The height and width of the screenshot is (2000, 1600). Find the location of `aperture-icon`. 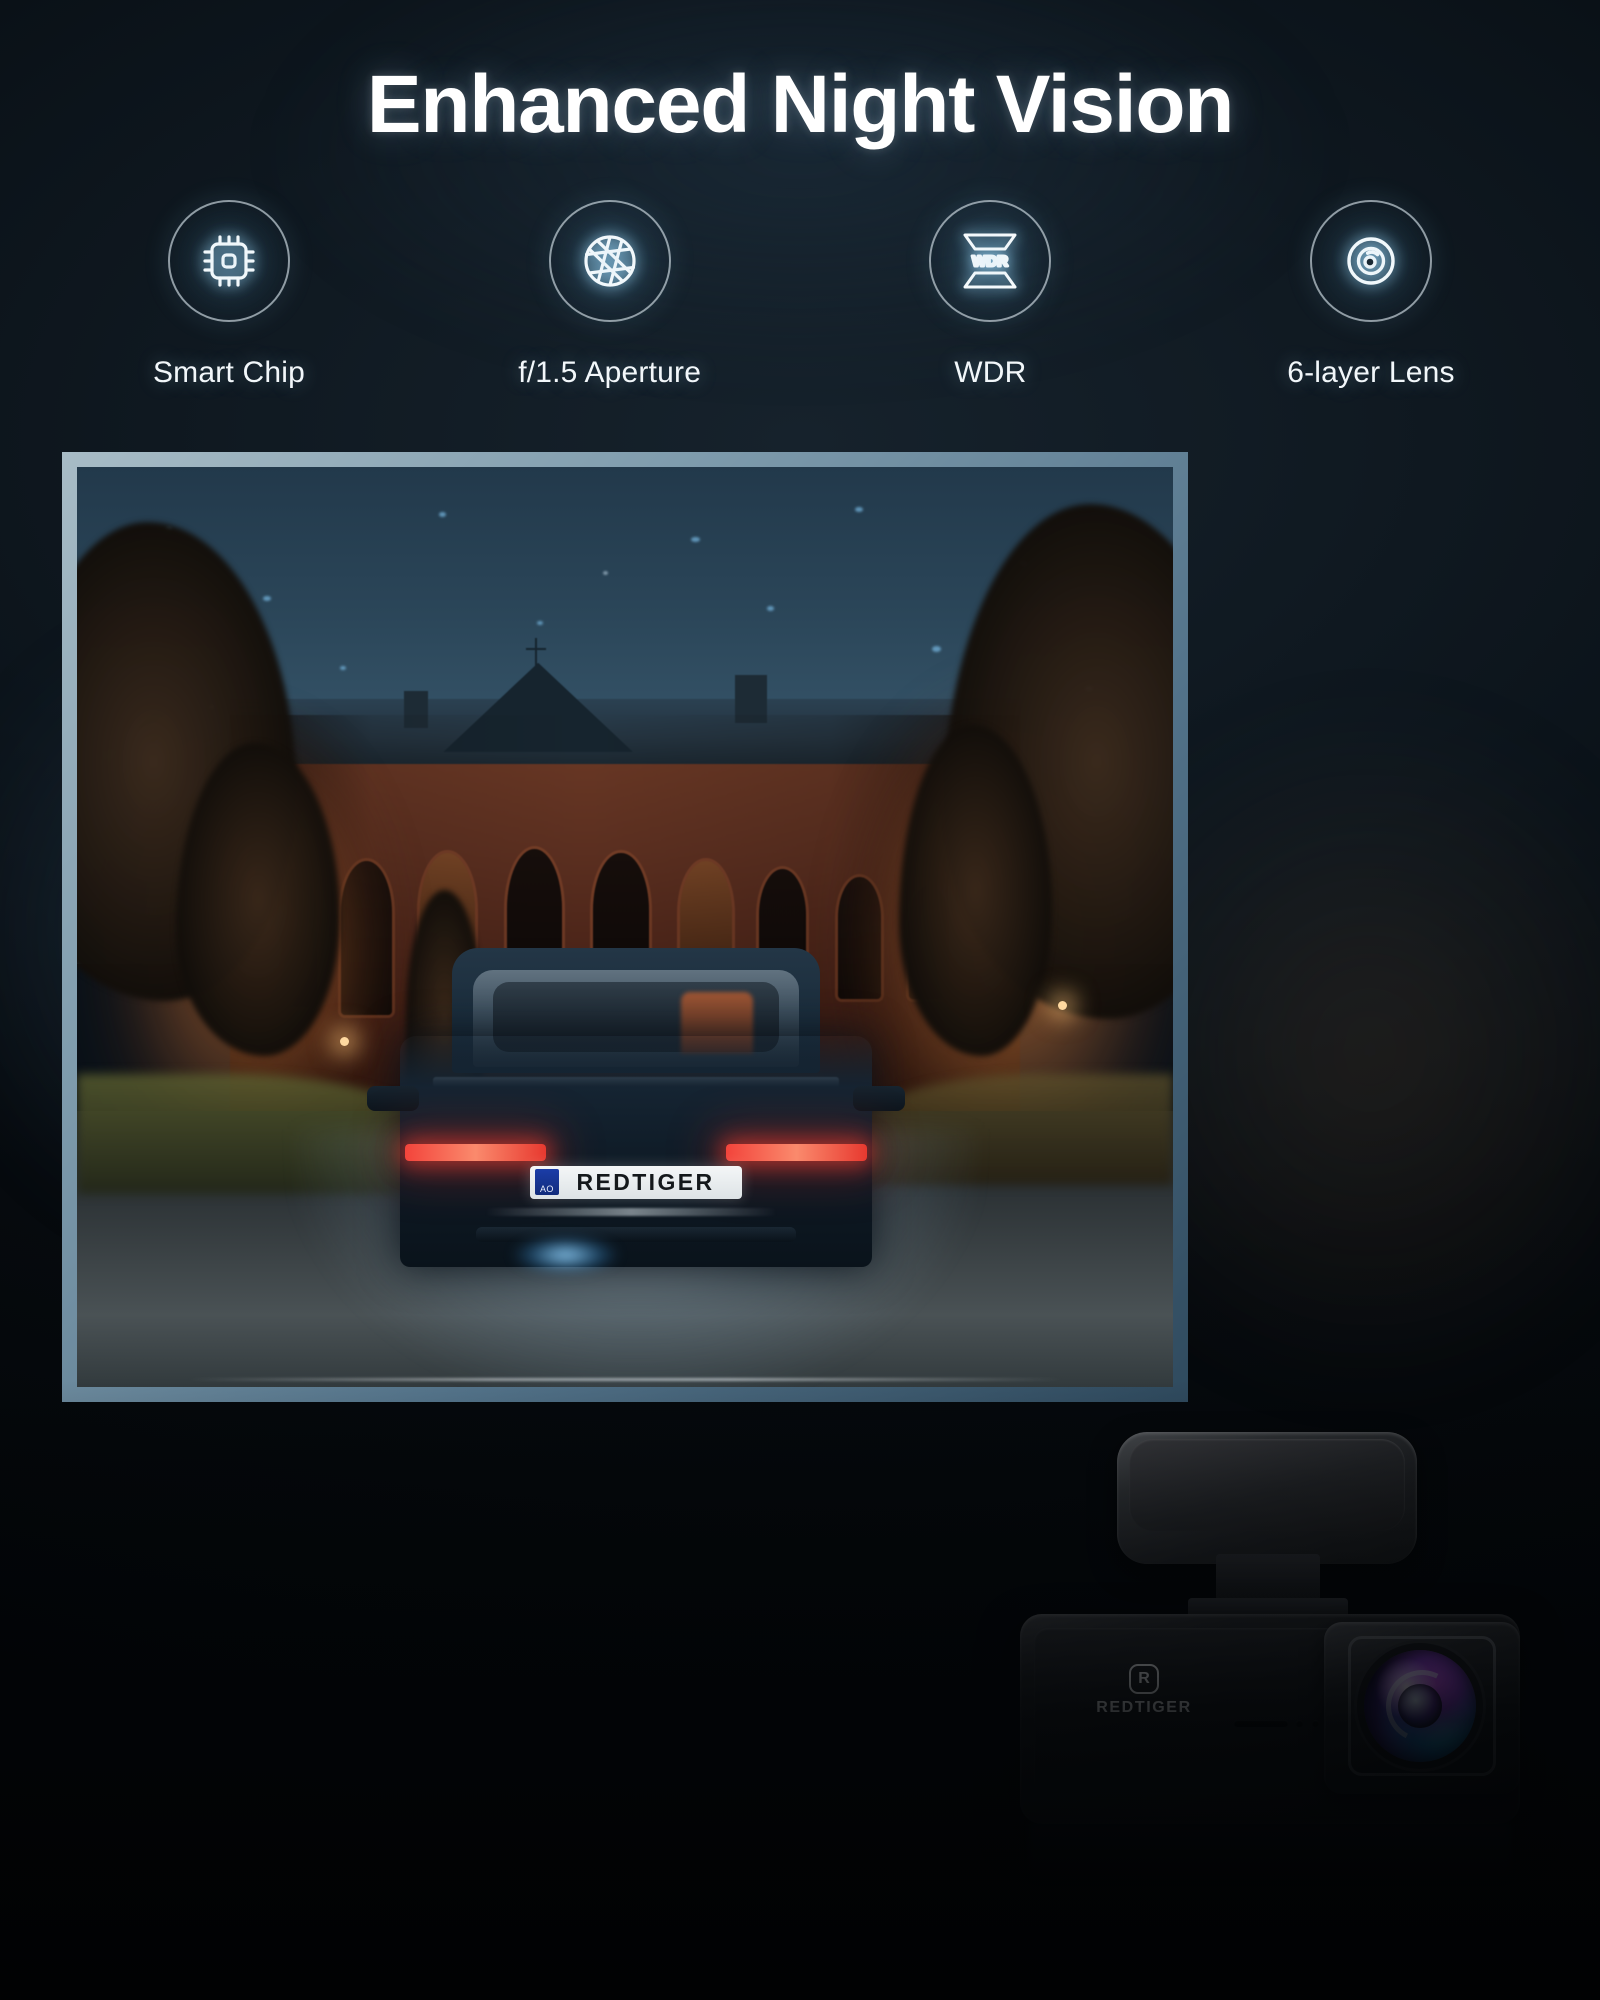

aperture-icon is located at coordinates (610, 261).